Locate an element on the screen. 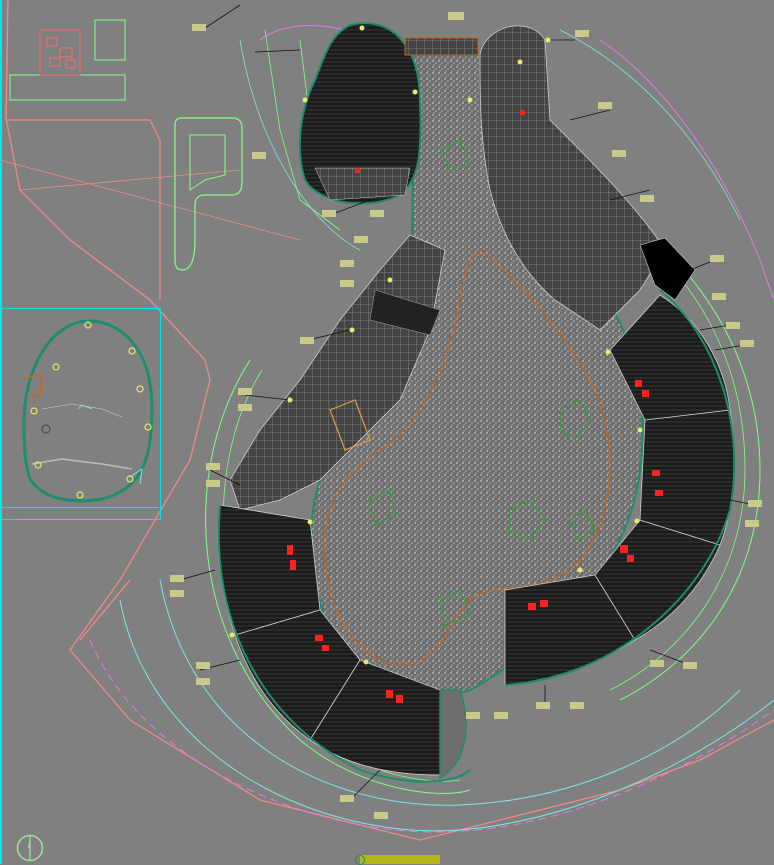  key-map-icon is located at coordinates (88, 411).